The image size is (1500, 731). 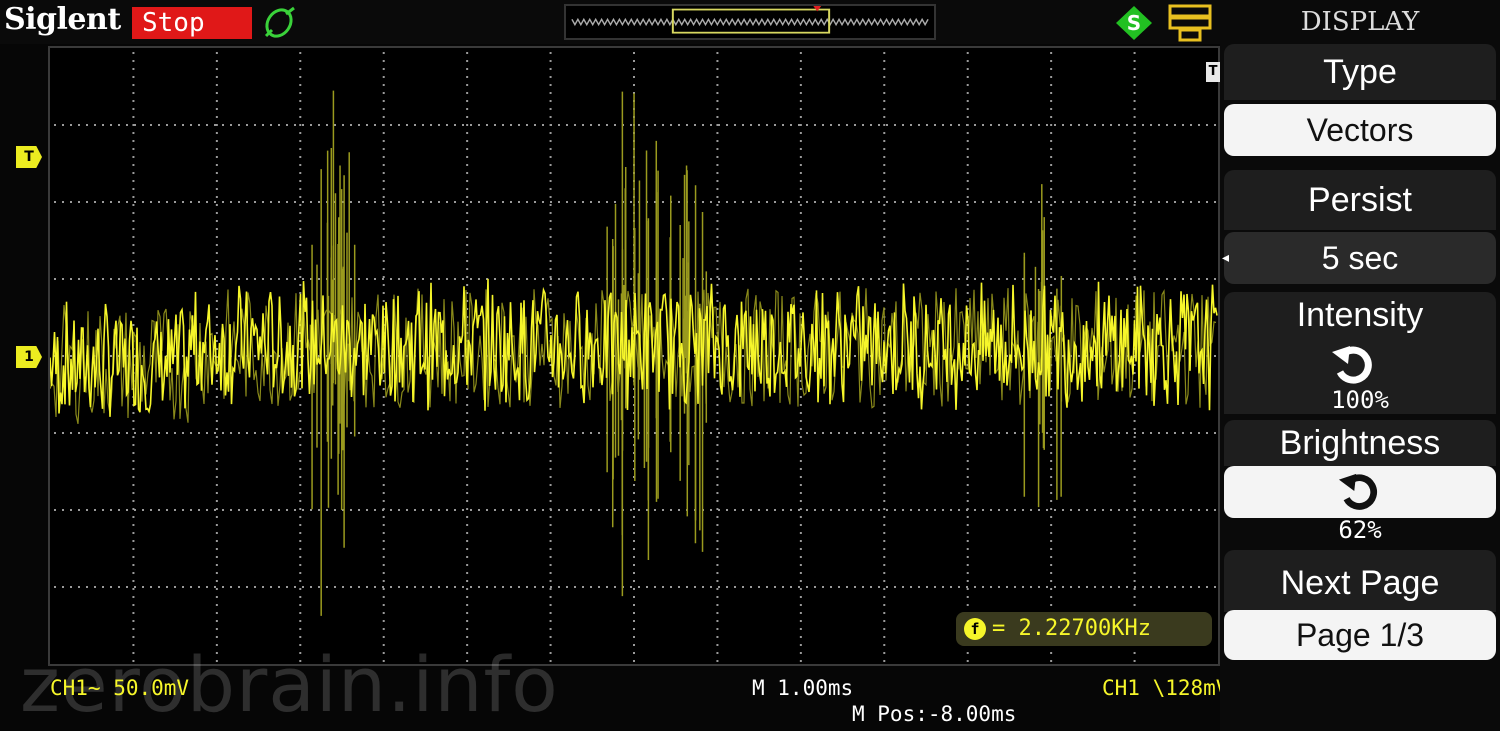 What do you see at coordinates (1360, 315) in the screenshot?
I see `intensity-label: Intensity` at bounding box center [1360, 315].